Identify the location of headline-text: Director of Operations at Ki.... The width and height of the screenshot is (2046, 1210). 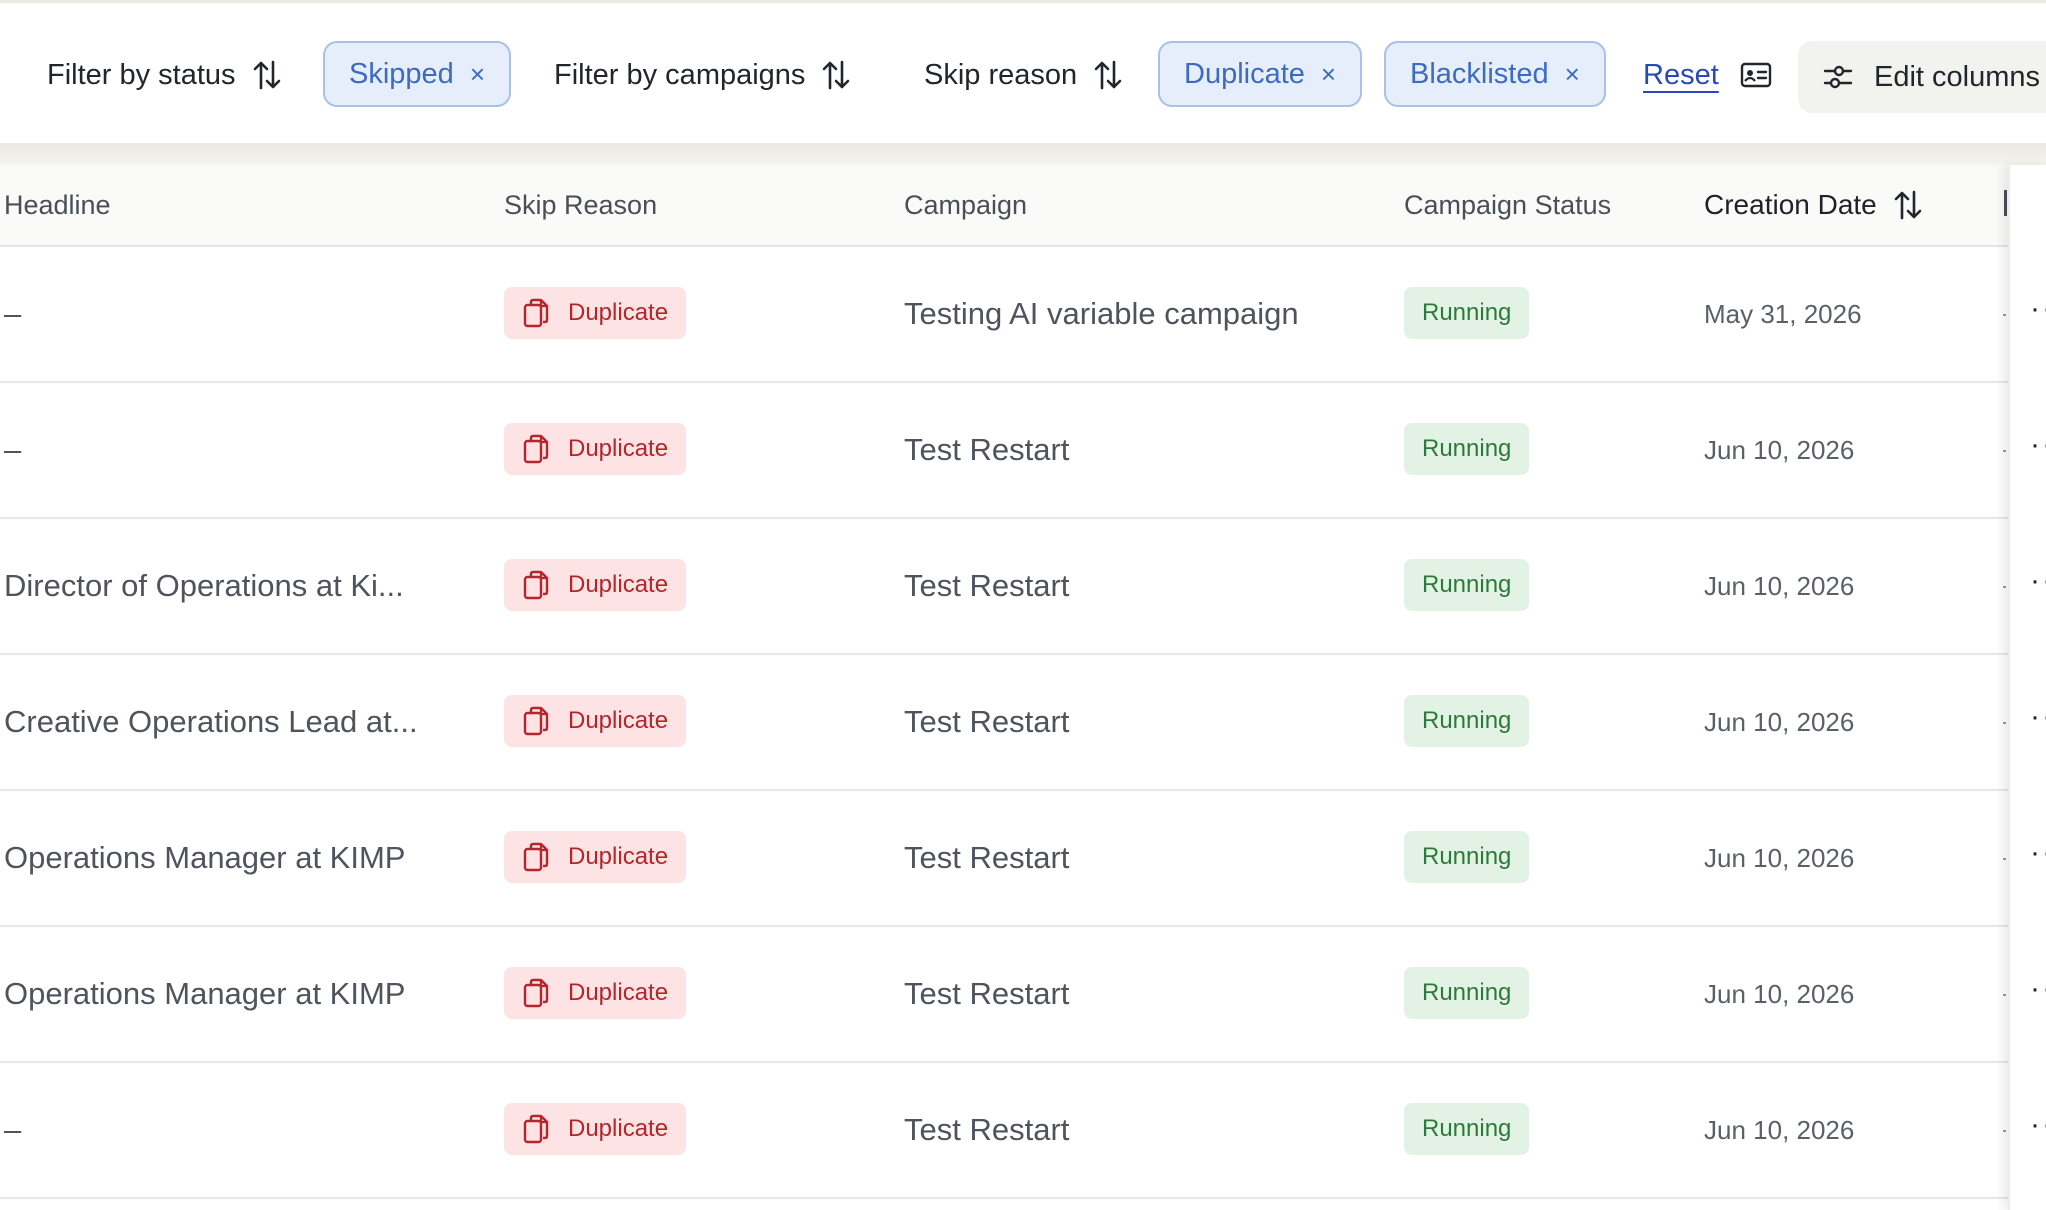
(204, 585).